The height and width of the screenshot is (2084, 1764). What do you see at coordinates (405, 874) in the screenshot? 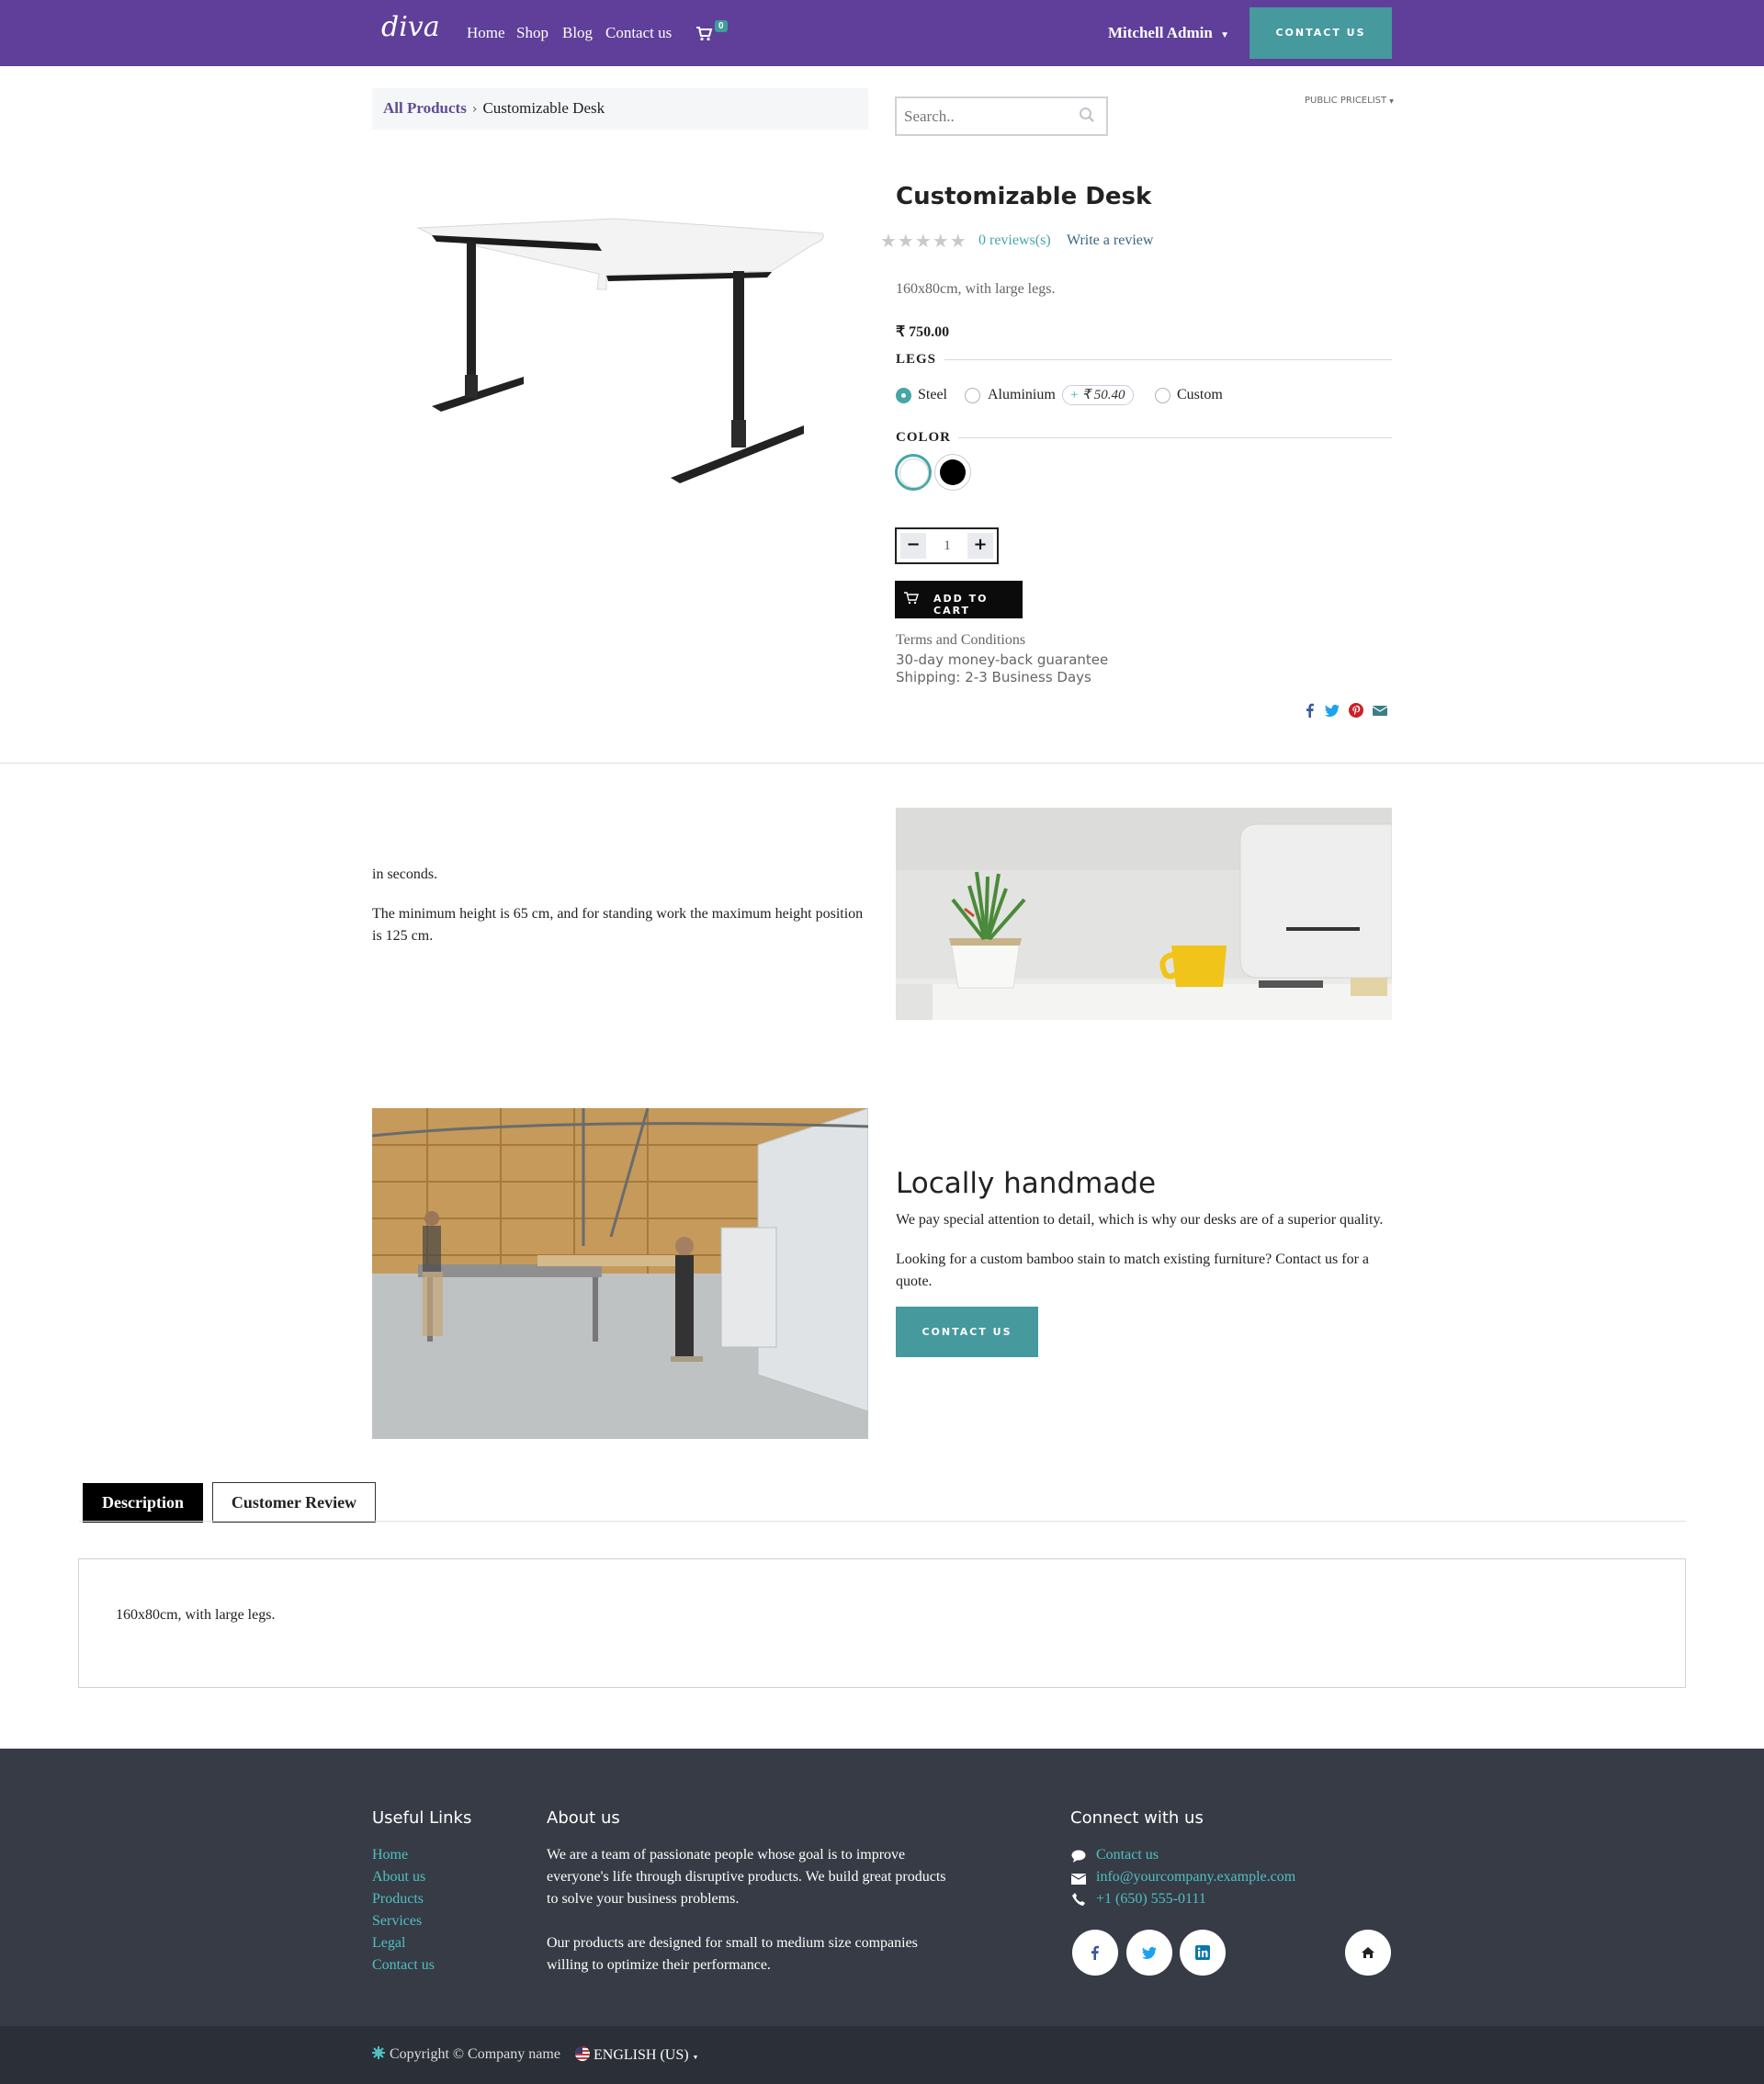
I see `body-text-seconds: in seconds.` at bounding box center [405, 874].